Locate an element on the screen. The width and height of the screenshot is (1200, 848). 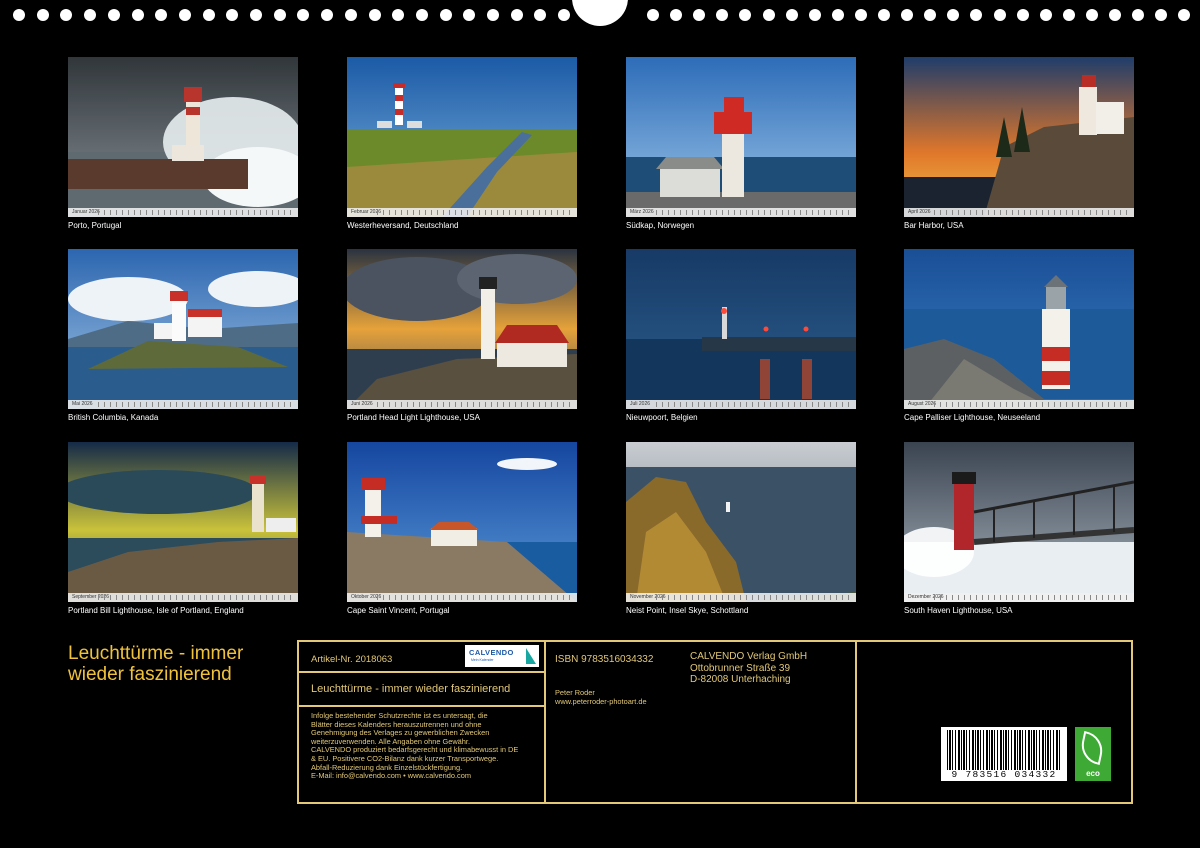
eco-badge: eco is located at coordinates (1093, 754).